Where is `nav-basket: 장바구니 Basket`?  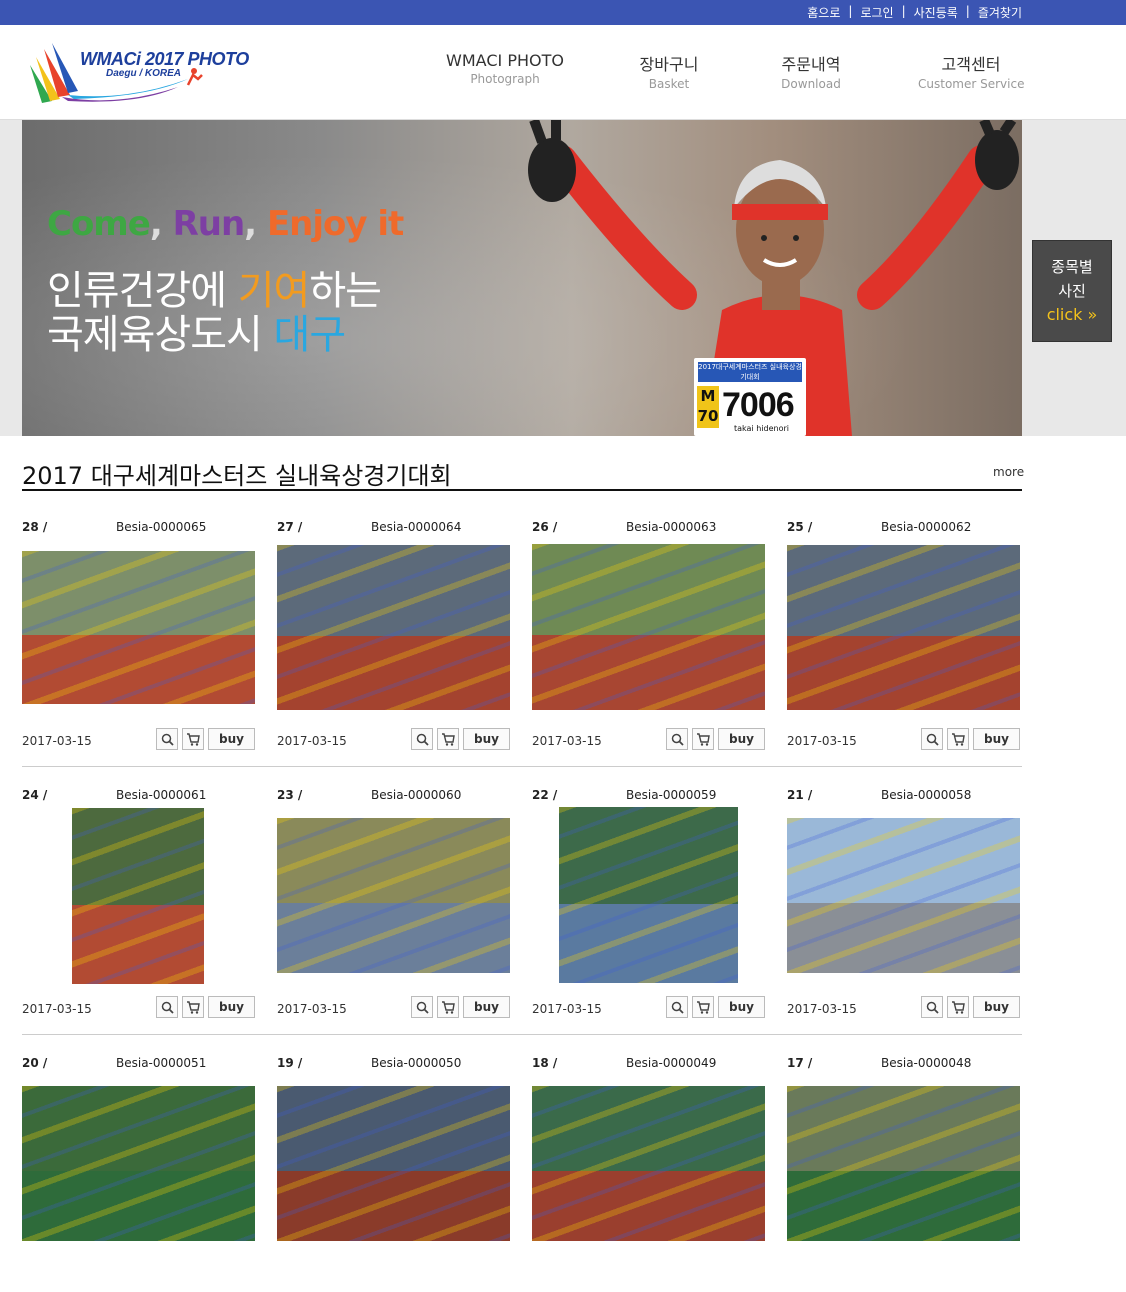 nav-basket: 장바구니 Basket is located at coordinates (669, 71).